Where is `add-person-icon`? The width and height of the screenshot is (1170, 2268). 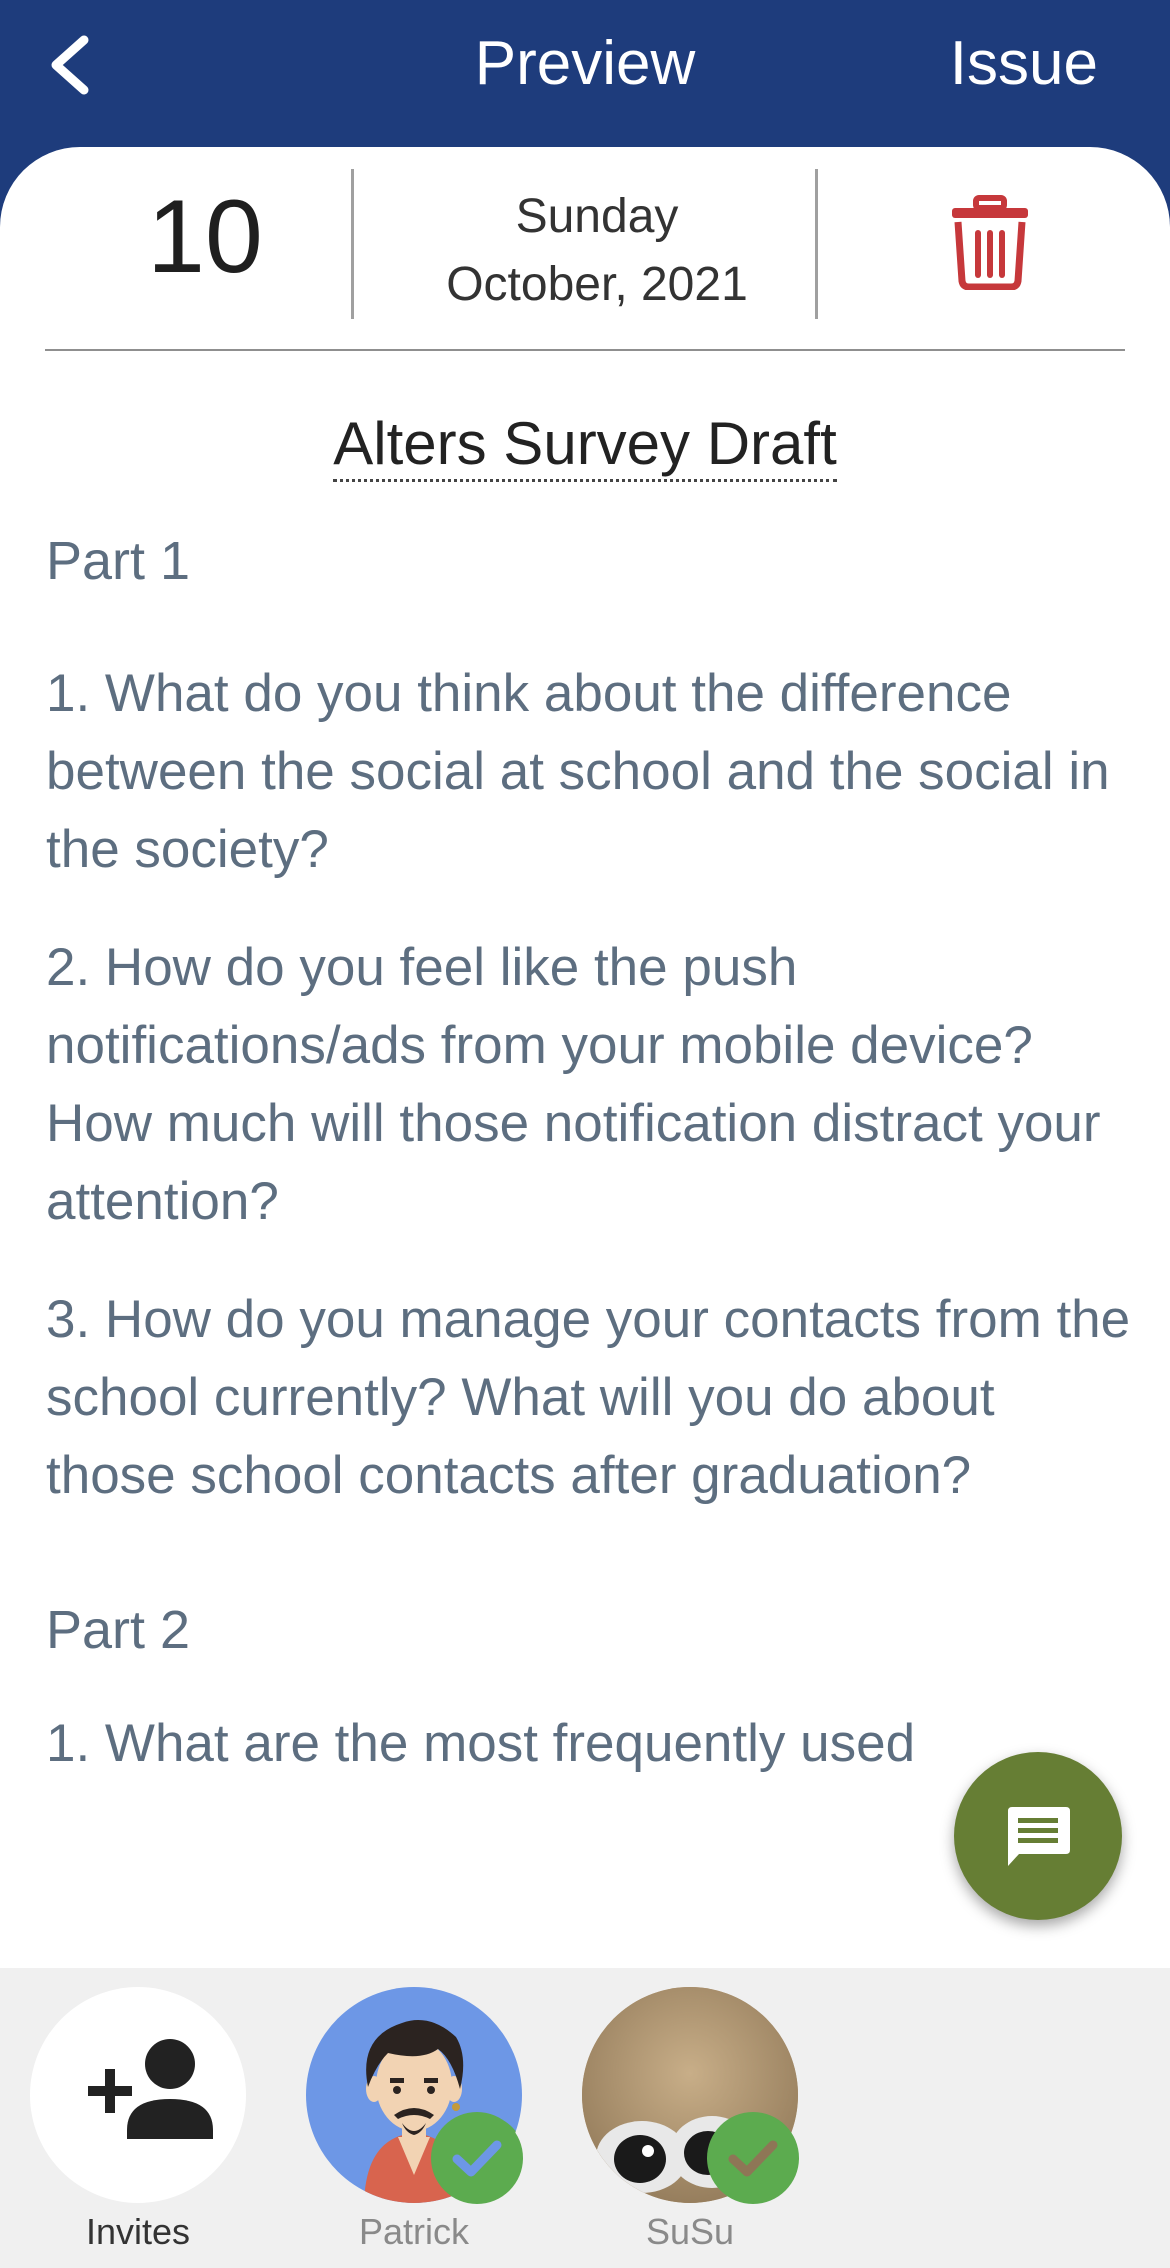 add-person-icon is located at coordinates (150, 2089).